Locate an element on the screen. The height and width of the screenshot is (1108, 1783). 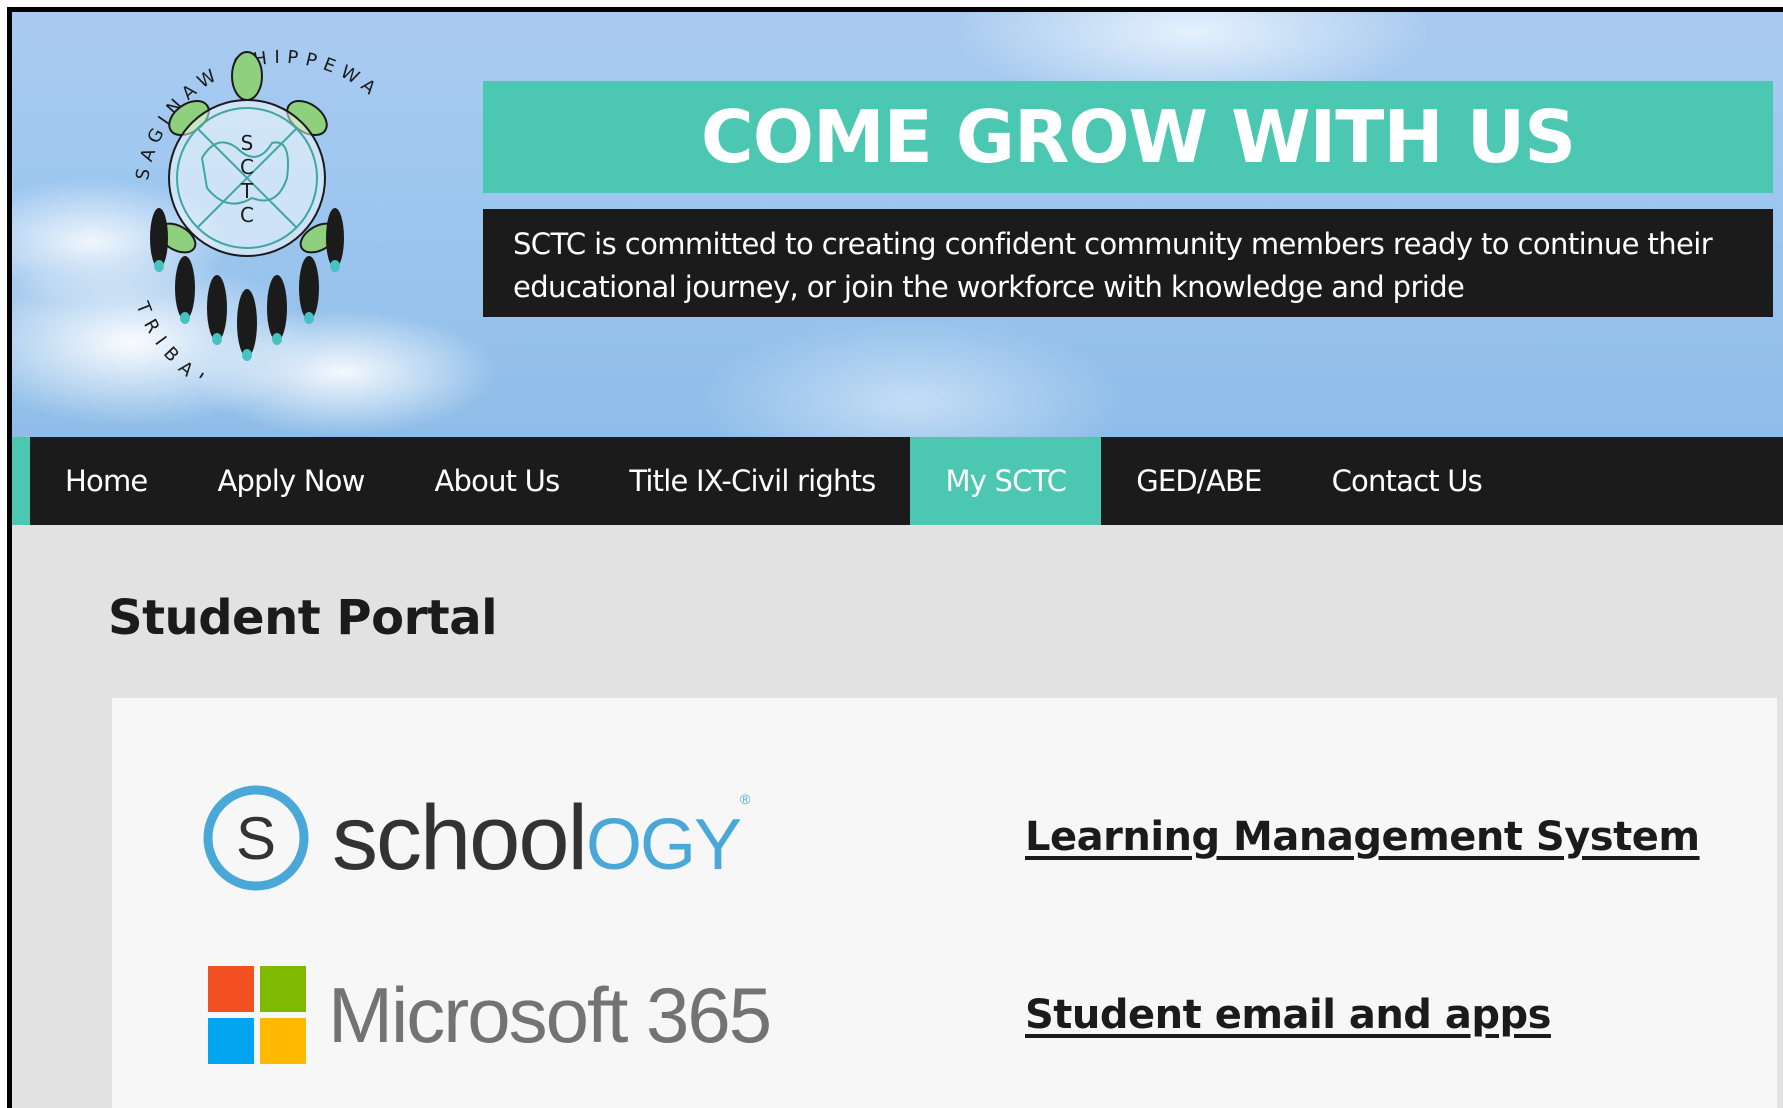
schoology-logo-icon: S is located at coordinates (256, 838).